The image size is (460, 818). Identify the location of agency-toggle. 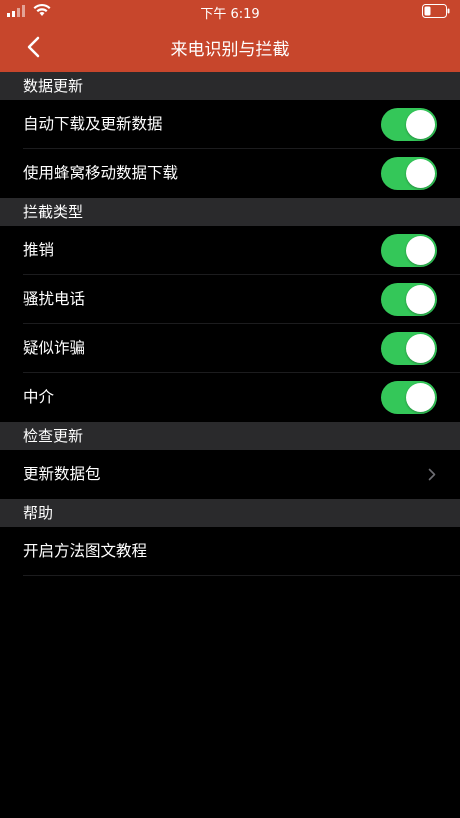
(409, 397).